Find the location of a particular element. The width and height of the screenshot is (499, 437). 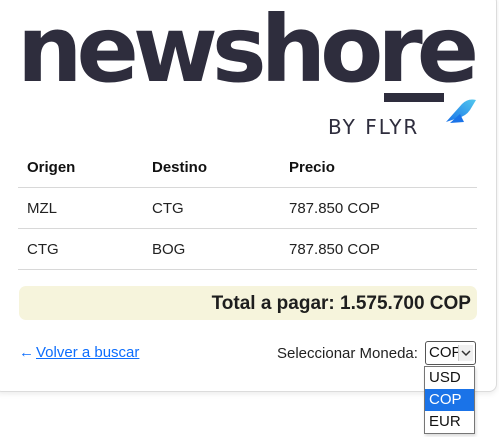

header-destino: Destino is located at coordinates (211, 167).